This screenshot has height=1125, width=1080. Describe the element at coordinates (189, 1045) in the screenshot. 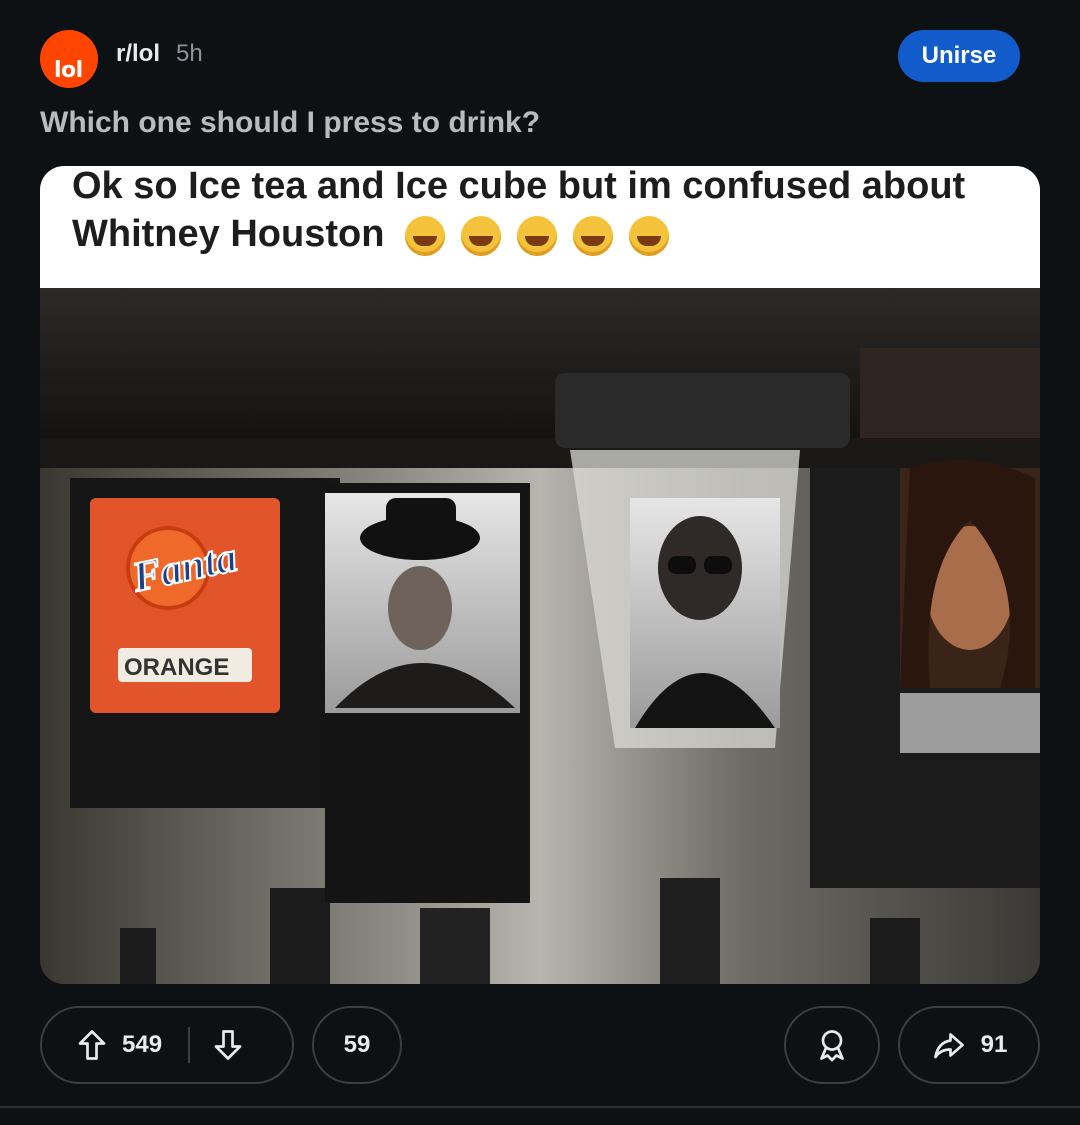

I see `vote-divider` at that location.